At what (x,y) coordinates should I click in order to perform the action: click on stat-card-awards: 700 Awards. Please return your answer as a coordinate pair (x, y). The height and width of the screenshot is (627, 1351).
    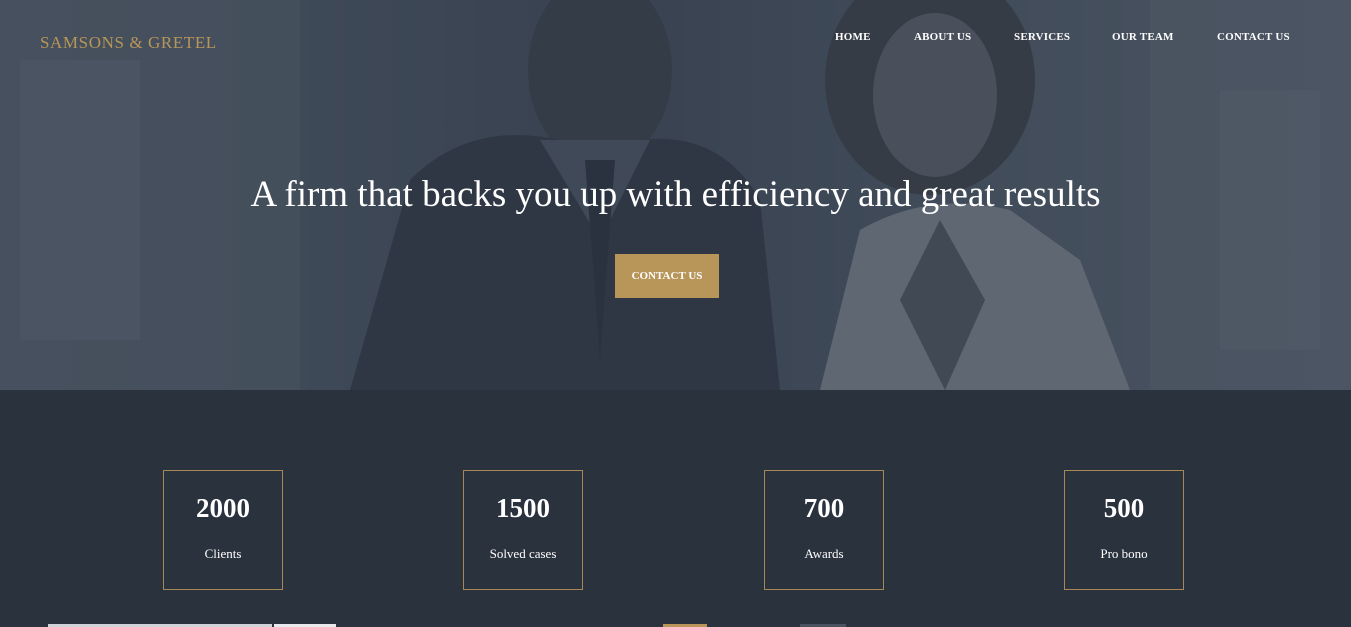
    Looking at the image, I should click on (824, 530).